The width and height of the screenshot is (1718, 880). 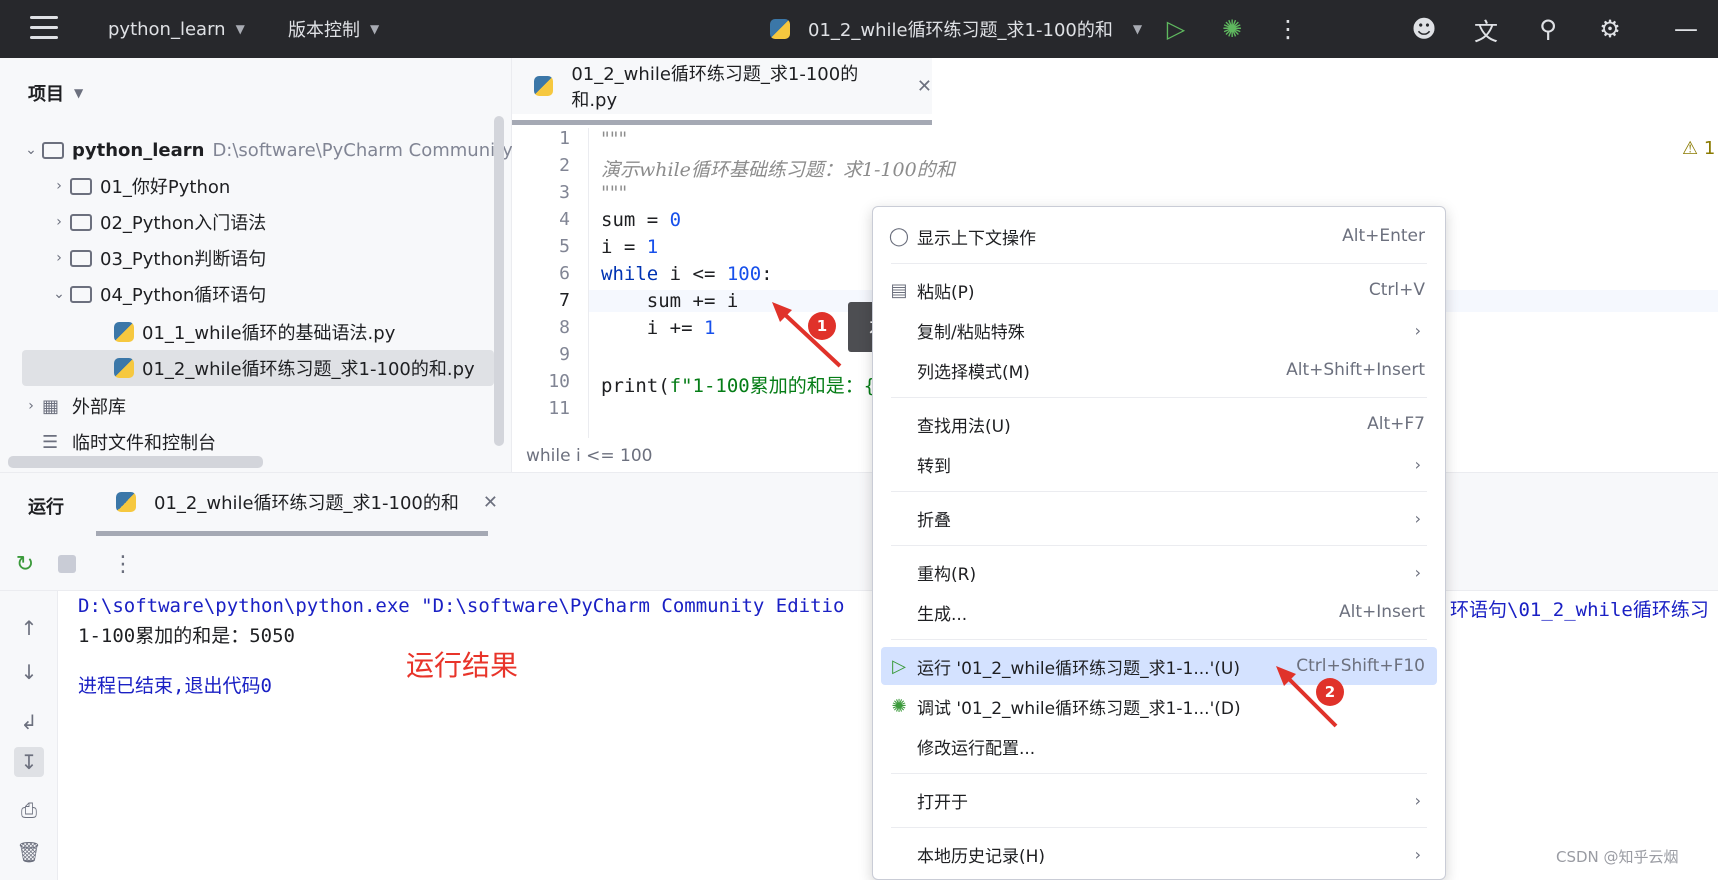 What do you see at coordinates (1610, 29) in the screenshot?
I see `settings-icon: ⚙` at bounding box center [1610, 29].